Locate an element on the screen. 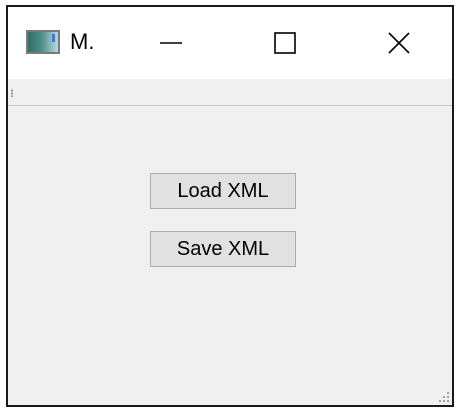 Image resolution: width=458 pixels, height=410 pixels. minimize-icon is located at coordinates (171, 43).